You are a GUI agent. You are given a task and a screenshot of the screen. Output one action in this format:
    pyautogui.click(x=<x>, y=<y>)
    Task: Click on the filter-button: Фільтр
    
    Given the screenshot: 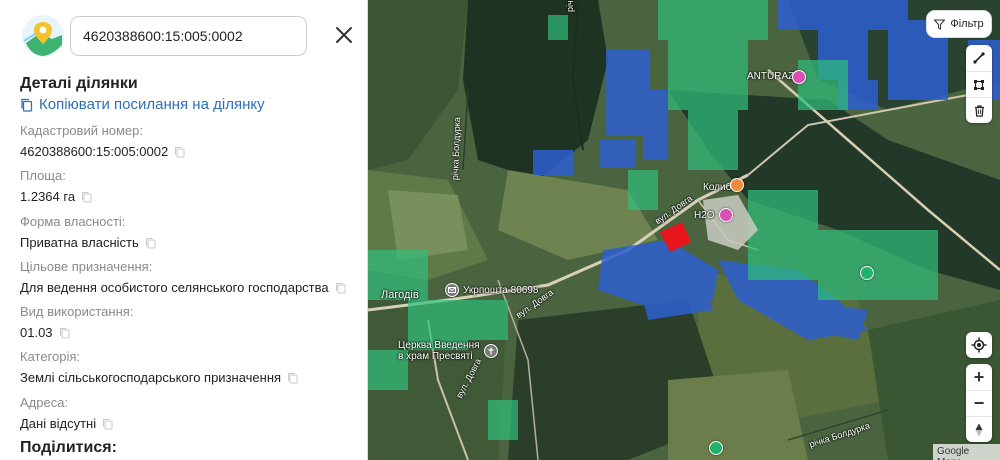 What is the action you would take?
    pyautogui.click(x=959, y=24)
    